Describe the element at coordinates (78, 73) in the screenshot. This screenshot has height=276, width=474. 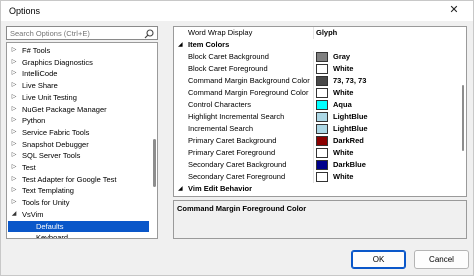
I see `tree-item: ▷ IntelliCode` at that location.